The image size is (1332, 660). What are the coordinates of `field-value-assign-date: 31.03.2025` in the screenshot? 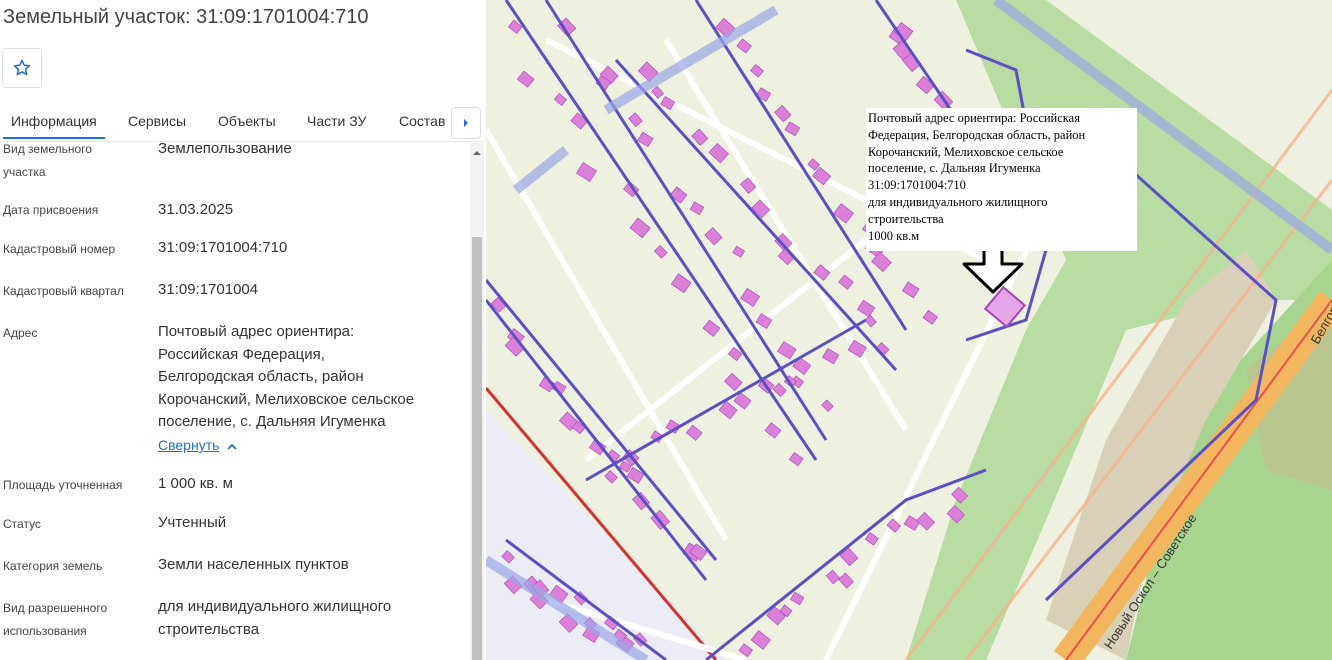 It's located at (196, 209).